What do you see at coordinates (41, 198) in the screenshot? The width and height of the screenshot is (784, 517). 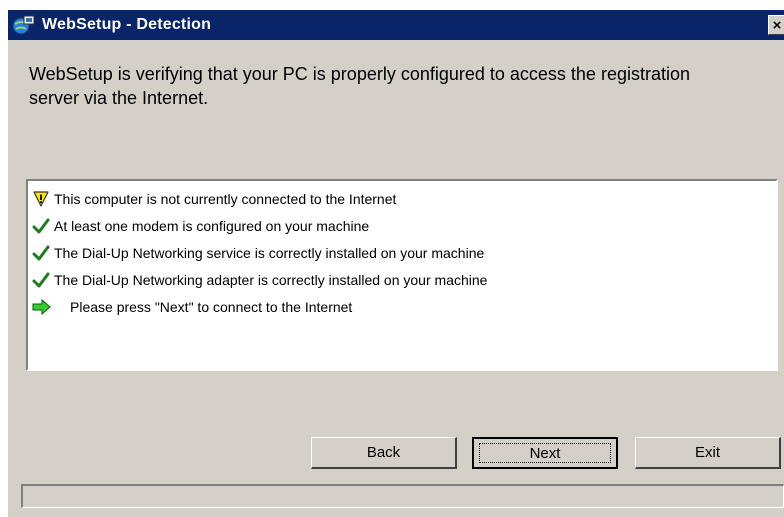 I see `warning-icon` at bounding box center [41, 198].